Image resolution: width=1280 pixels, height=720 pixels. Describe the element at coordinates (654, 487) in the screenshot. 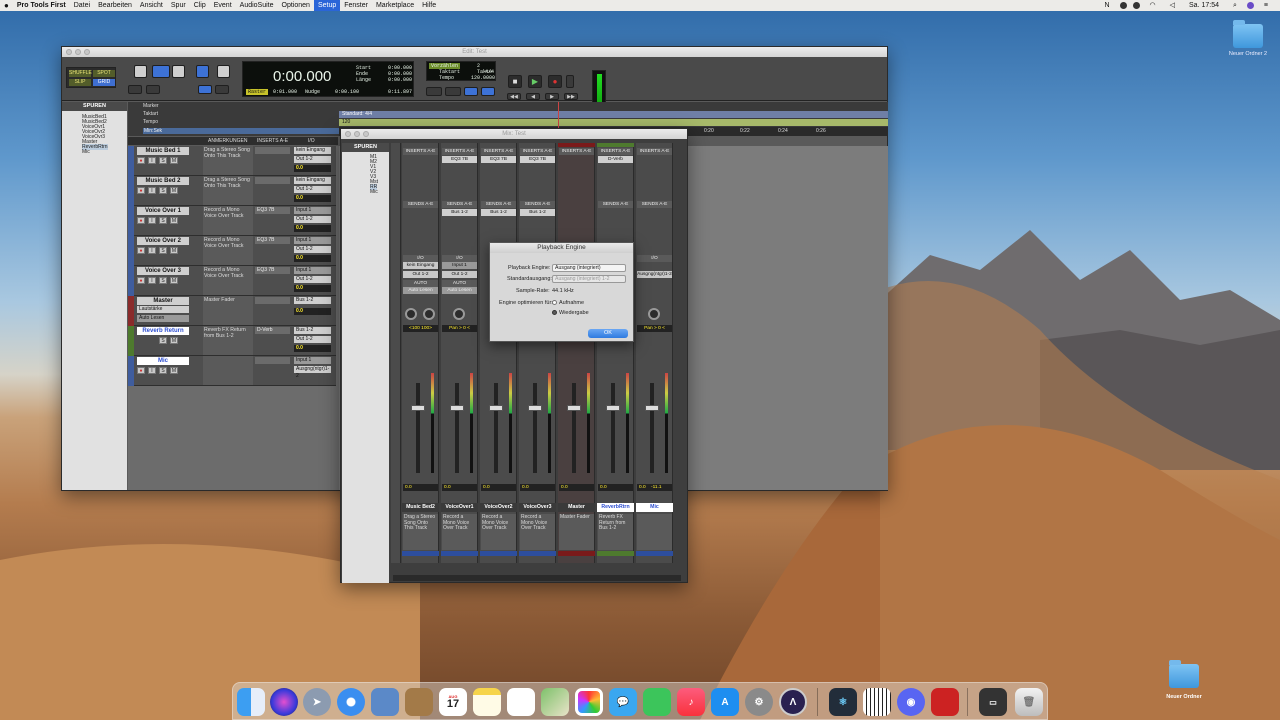

I see `volume-readout: 0.0 -11.1` at that location.